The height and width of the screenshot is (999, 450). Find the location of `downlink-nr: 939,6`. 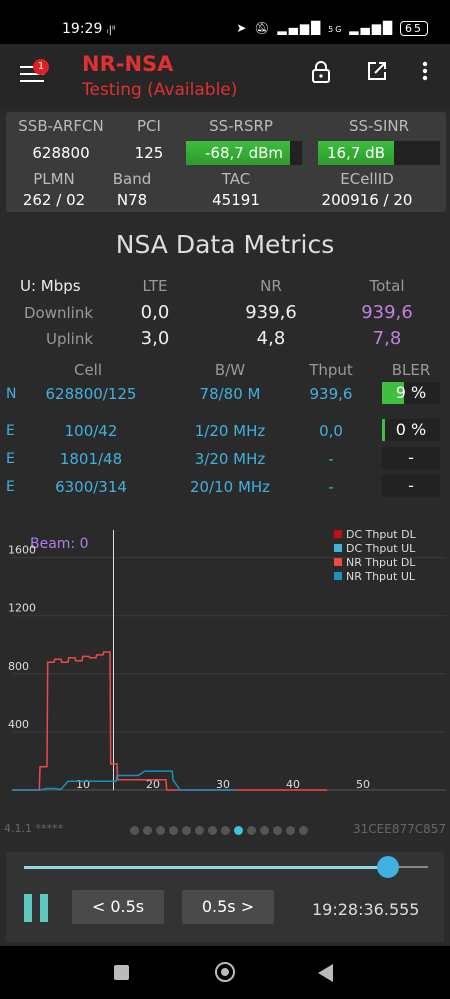

downlink-nr: 939,6 is located at coordinates (271, 312).